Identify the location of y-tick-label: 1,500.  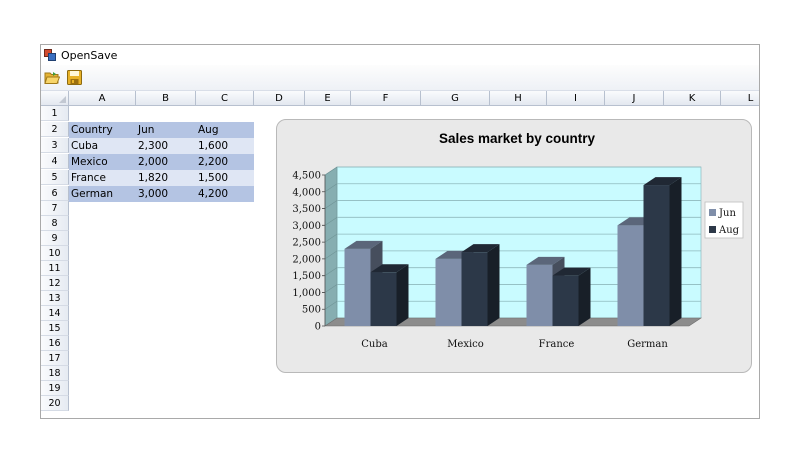
(306, 276).